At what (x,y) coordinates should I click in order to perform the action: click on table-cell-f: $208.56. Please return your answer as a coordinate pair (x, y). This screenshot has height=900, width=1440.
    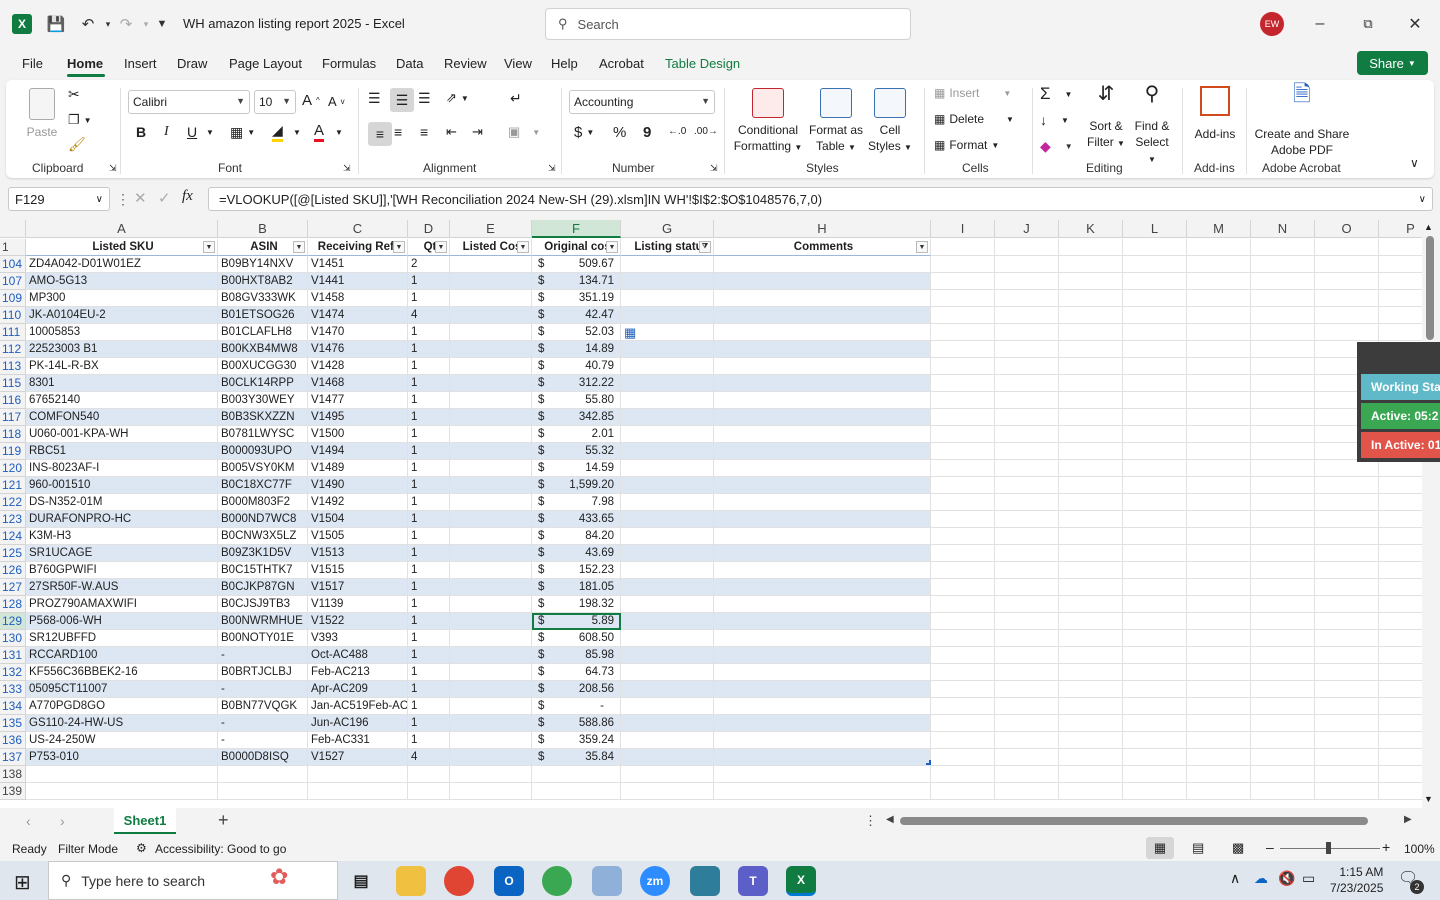
    Looking at the image, I should click on (576, 689).